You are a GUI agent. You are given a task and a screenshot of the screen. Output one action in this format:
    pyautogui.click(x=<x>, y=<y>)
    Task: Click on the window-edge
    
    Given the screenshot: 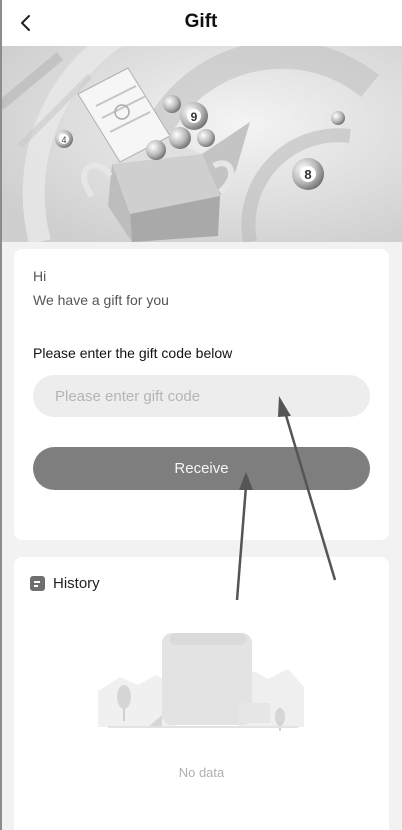 What is the action you would take?
    pyautogui.click(x=1, y=415)
    